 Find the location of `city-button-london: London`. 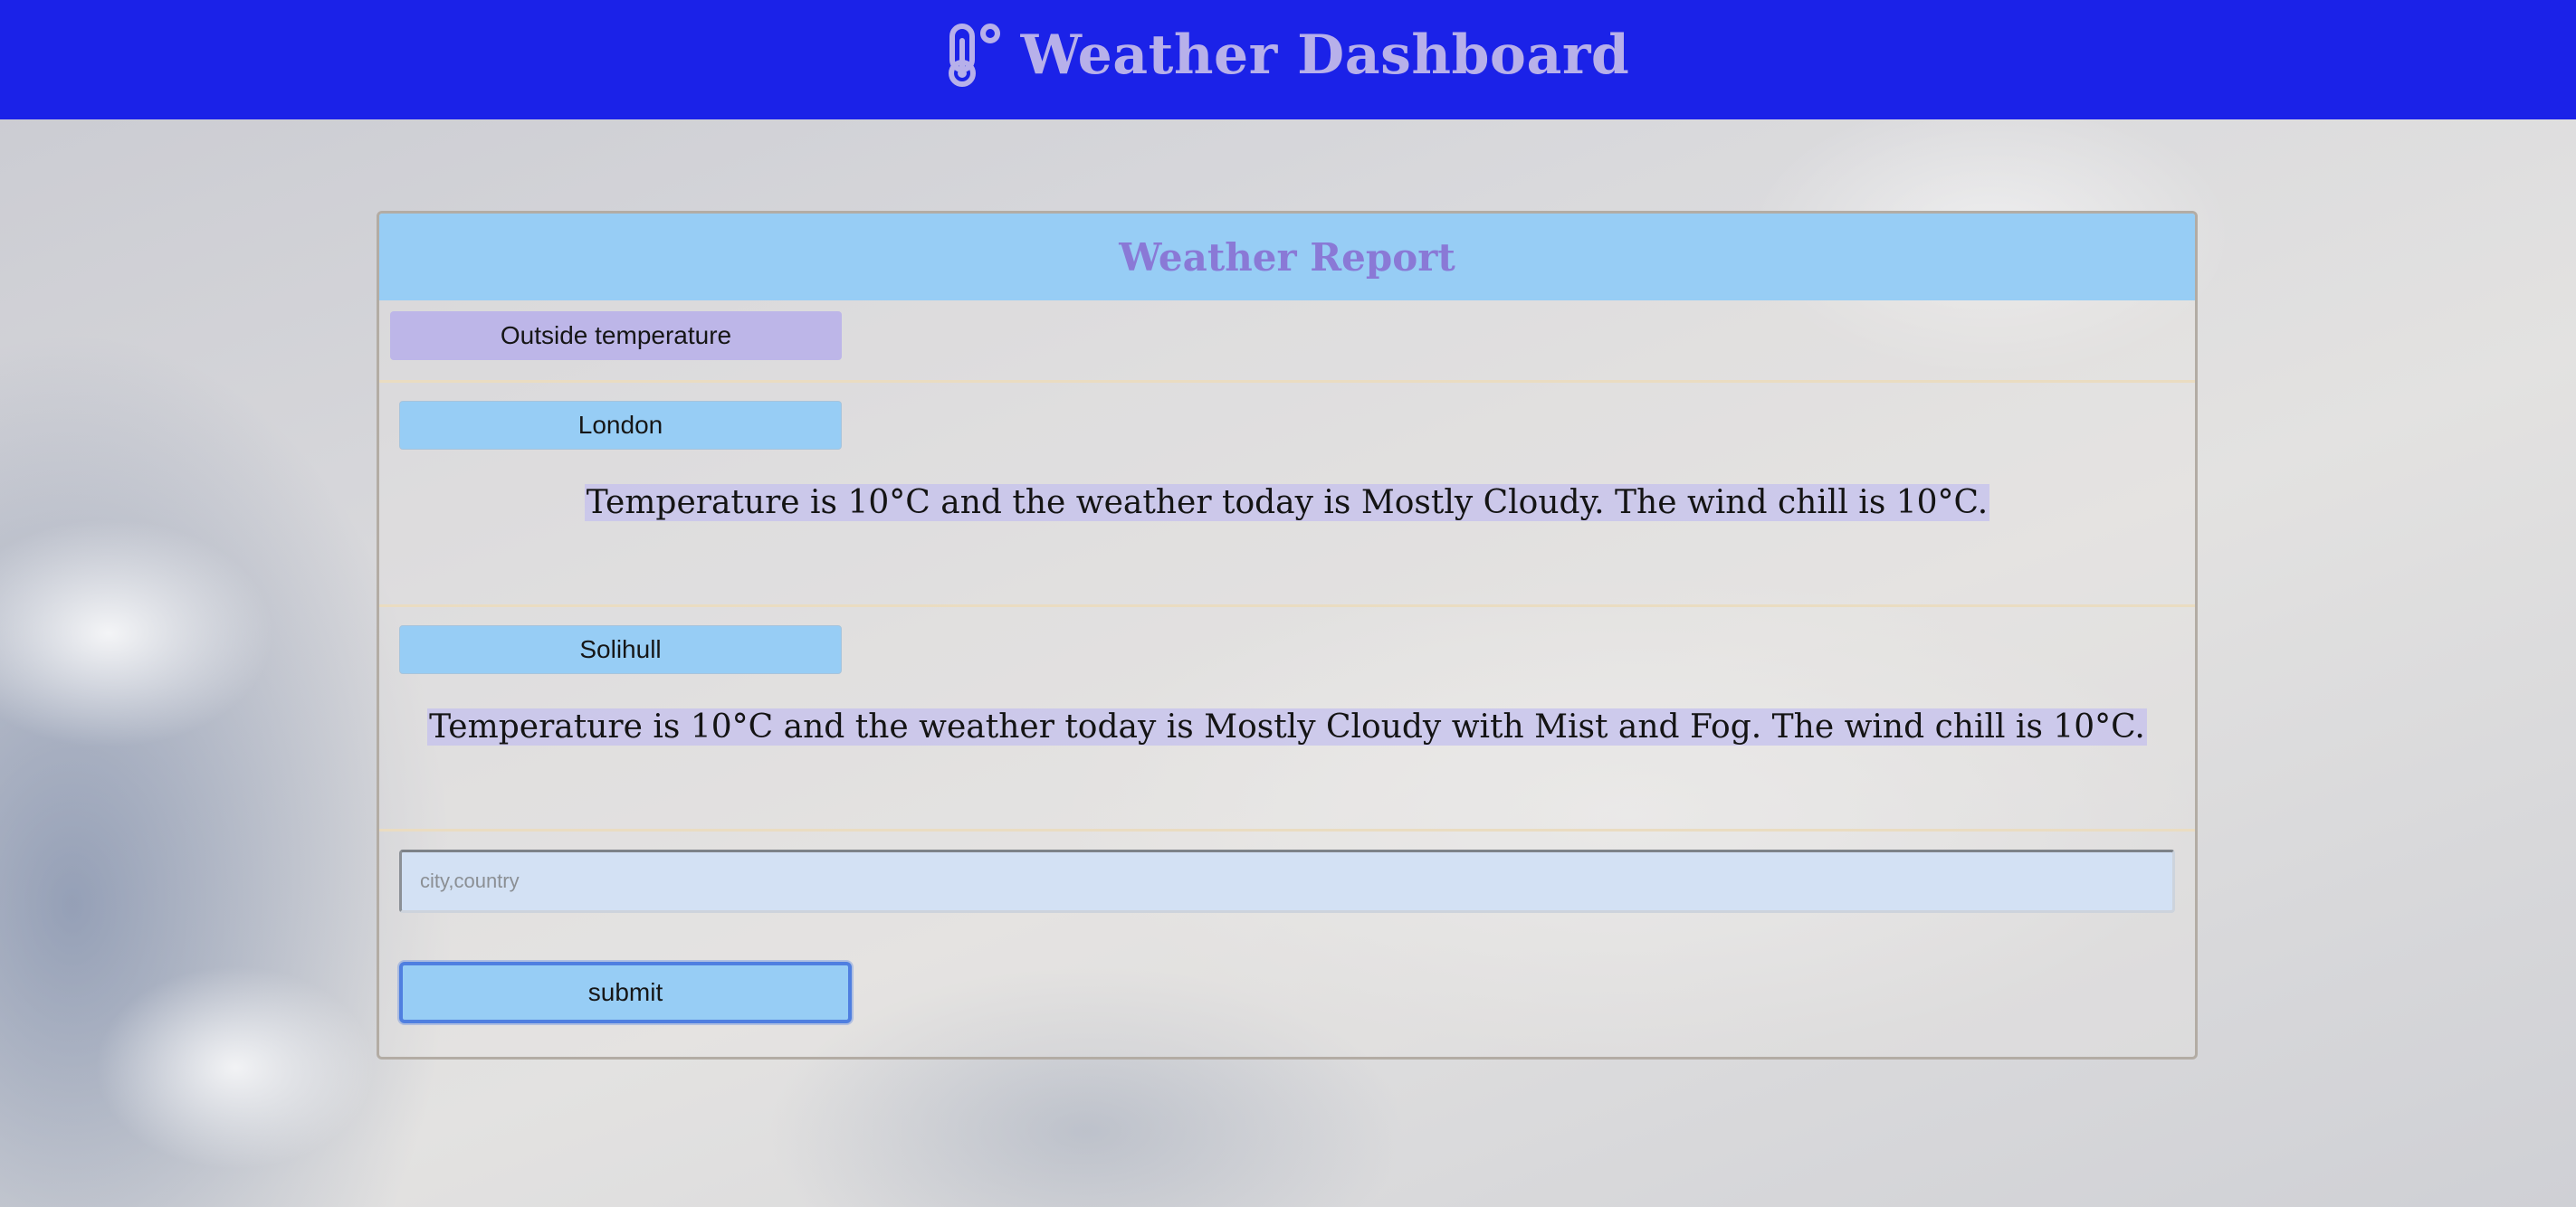

city-button-london: London is located at coordinates (620, 426).